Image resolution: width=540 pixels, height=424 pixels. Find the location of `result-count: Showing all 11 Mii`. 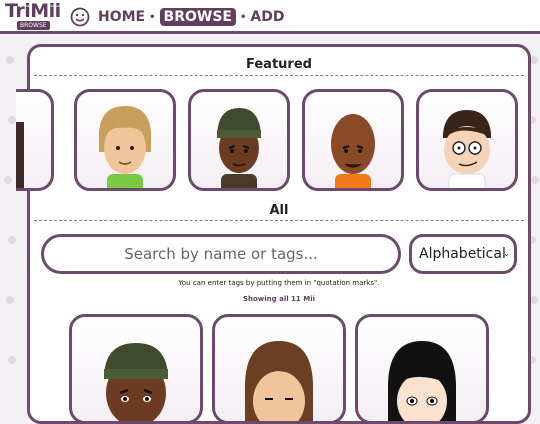

result-count: Showing all 11 Mii is located at coordinates (279, 299).